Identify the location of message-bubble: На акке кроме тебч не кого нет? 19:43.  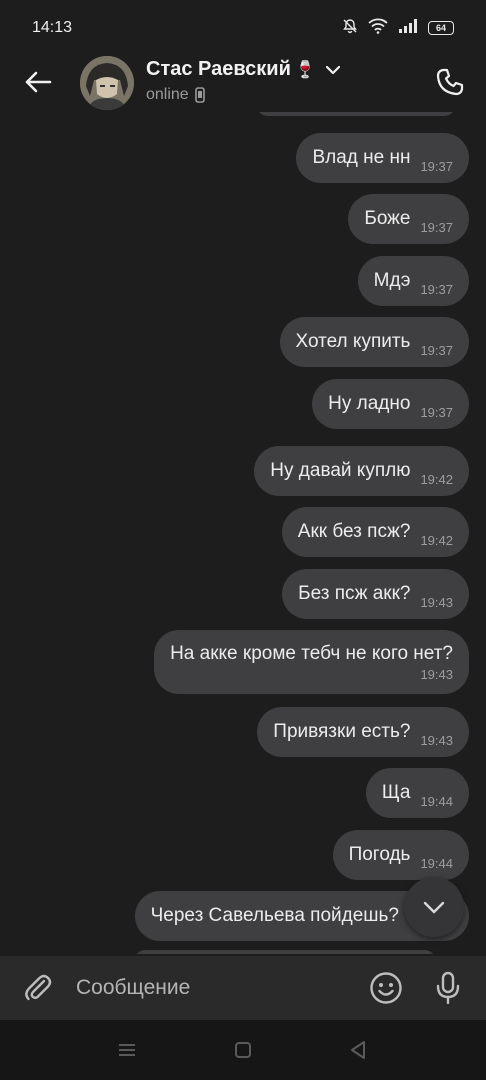
(311, 662).